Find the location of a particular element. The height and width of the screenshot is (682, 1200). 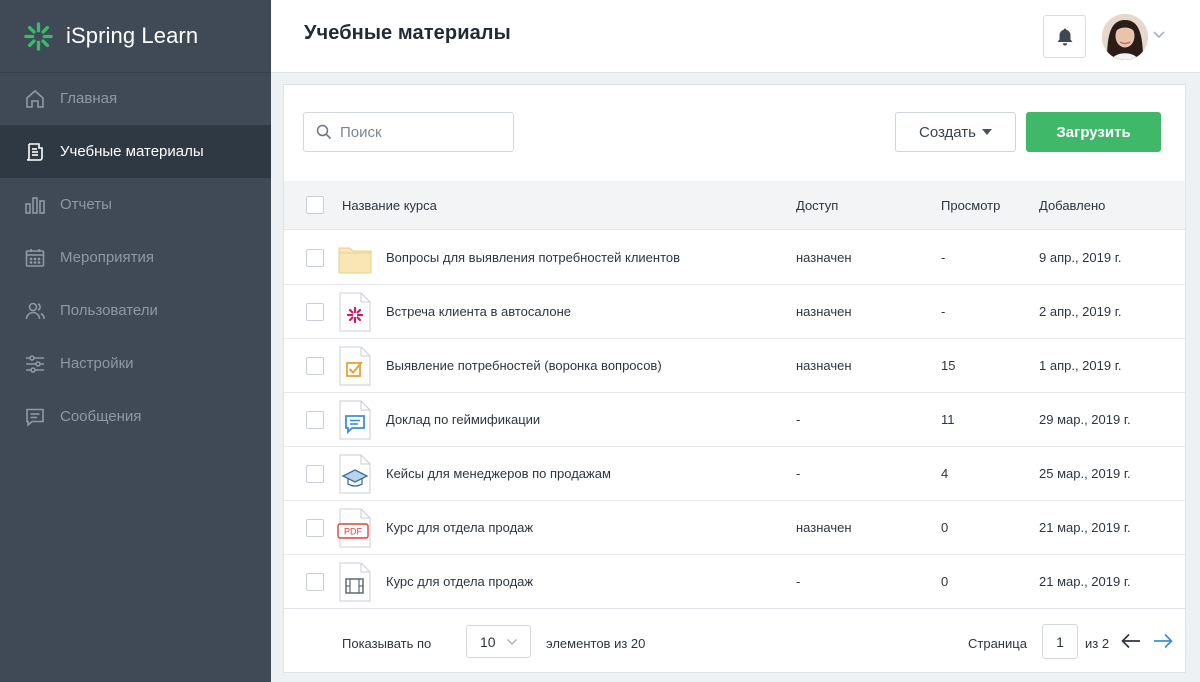

calendar-icon is located at coordinates (35, 258).